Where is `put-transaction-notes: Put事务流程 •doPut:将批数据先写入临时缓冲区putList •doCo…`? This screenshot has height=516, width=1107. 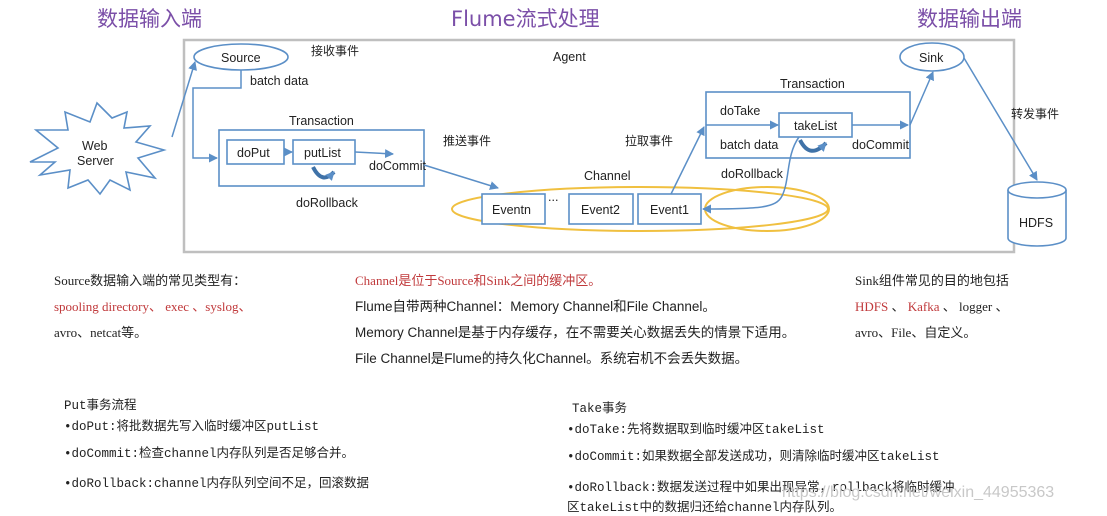
put-transaction-notes: Put事务流程 •doPut:将批数据先写入临时缓冲区putList •doCo… is located at coordinates (216, 448).